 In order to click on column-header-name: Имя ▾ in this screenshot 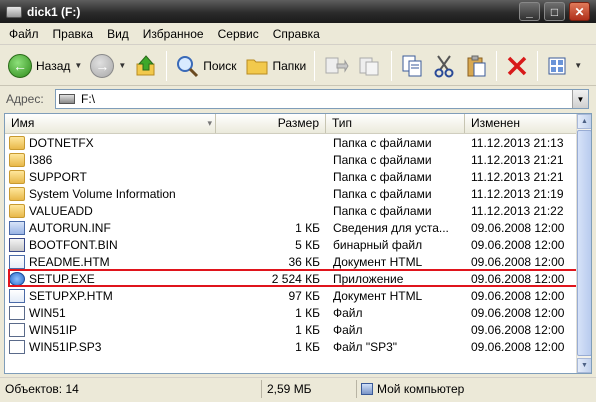, I will do `click(110, 123)`.